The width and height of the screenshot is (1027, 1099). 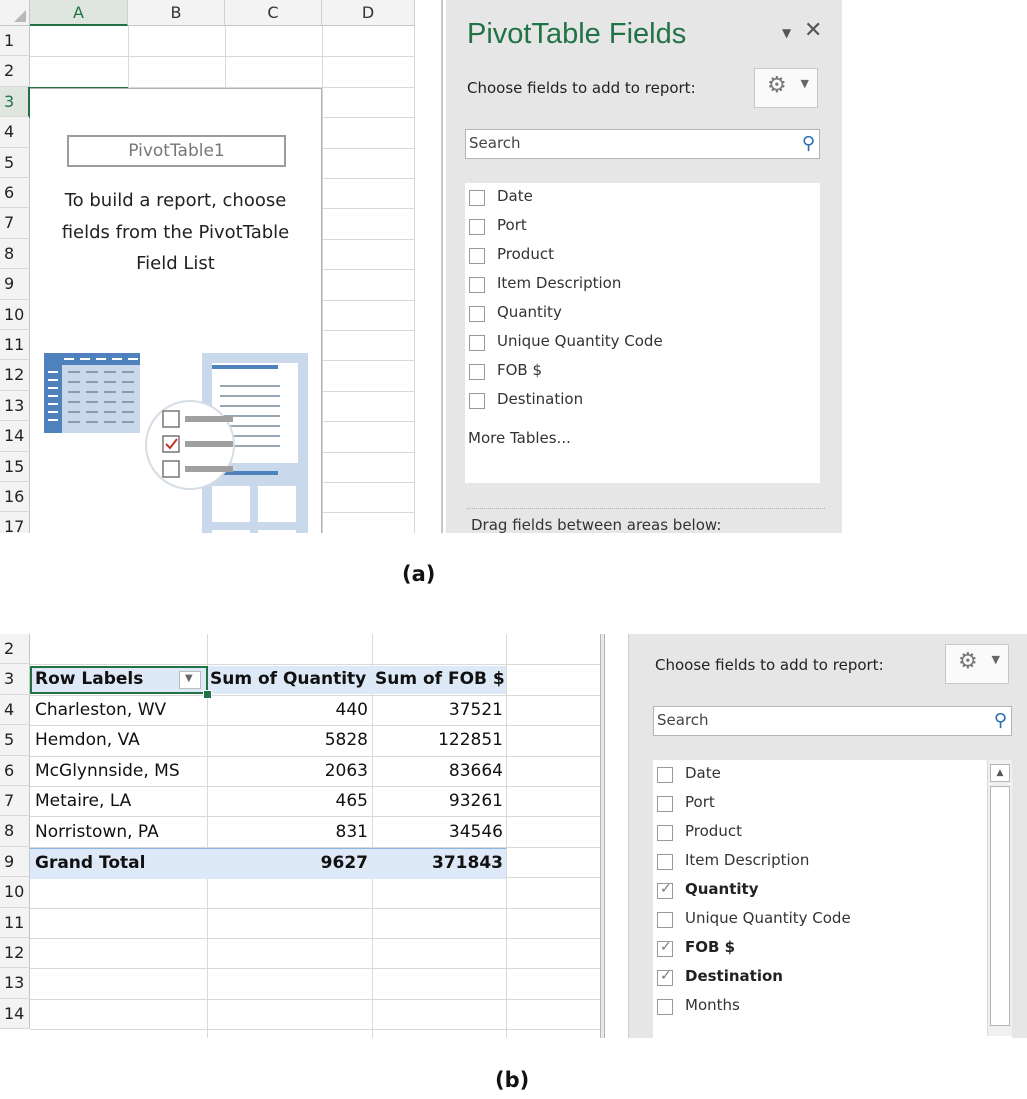 I want to click on quantity-cell: 5828, so click(x=289, y=740).